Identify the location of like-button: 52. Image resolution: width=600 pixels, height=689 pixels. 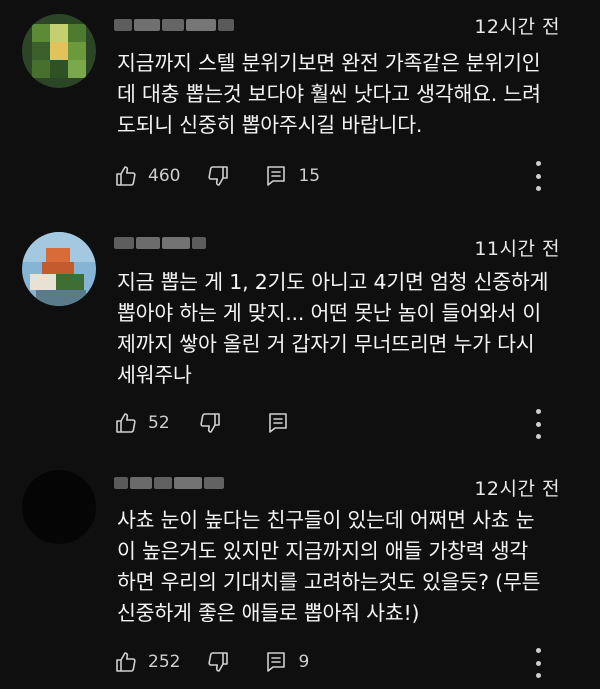
(142, 423).